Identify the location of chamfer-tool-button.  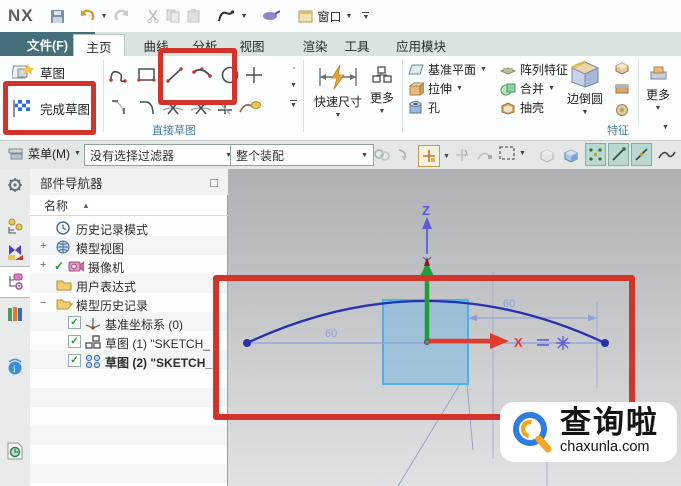
(147, 107).